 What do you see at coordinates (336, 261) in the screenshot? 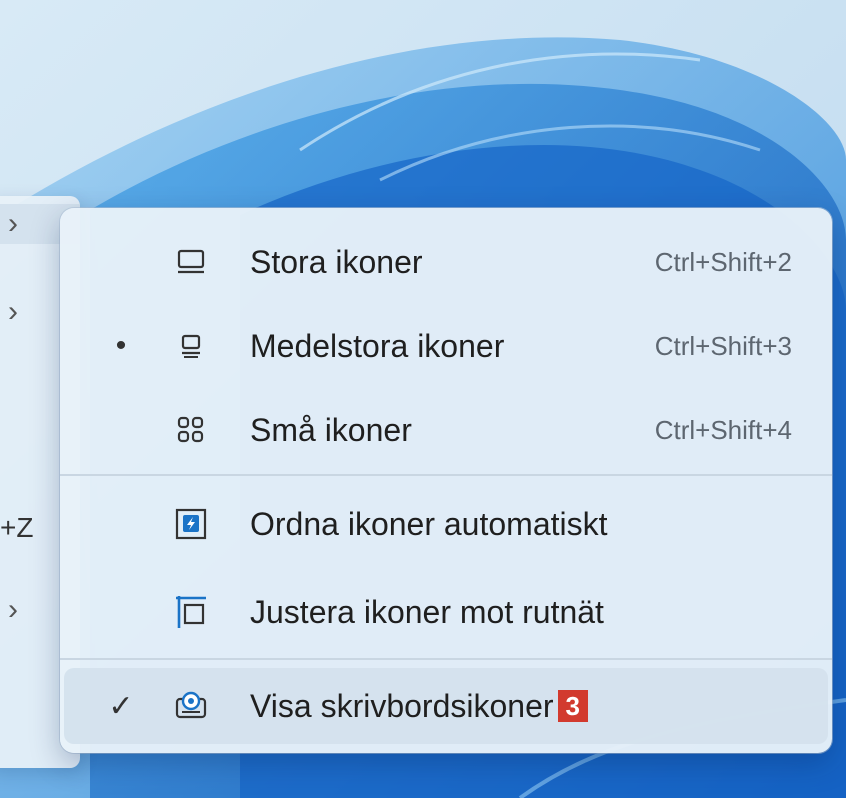
I see `menu-item-label: Stora ikoner` at bounding box center [336, 261].